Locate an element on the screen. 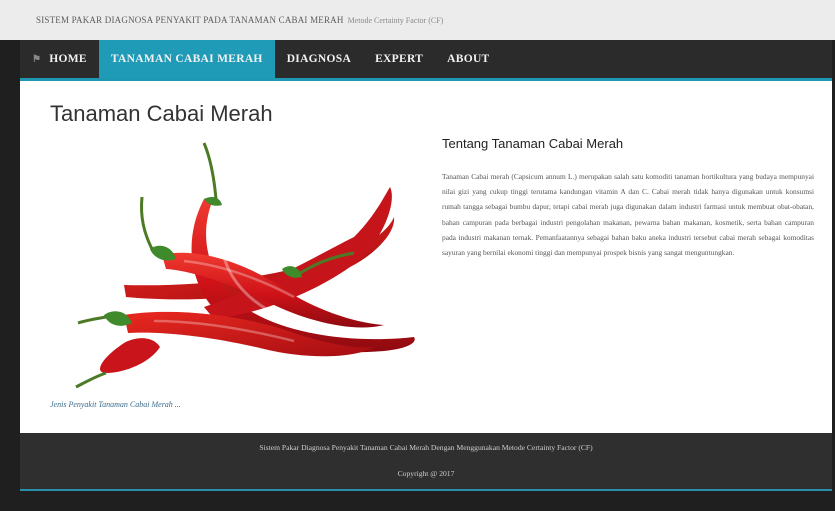 The height and width of the screenshot is (511, 835). site-subtitle: Metode Certainty Factor (CF) is located at coordinates (395, 20).